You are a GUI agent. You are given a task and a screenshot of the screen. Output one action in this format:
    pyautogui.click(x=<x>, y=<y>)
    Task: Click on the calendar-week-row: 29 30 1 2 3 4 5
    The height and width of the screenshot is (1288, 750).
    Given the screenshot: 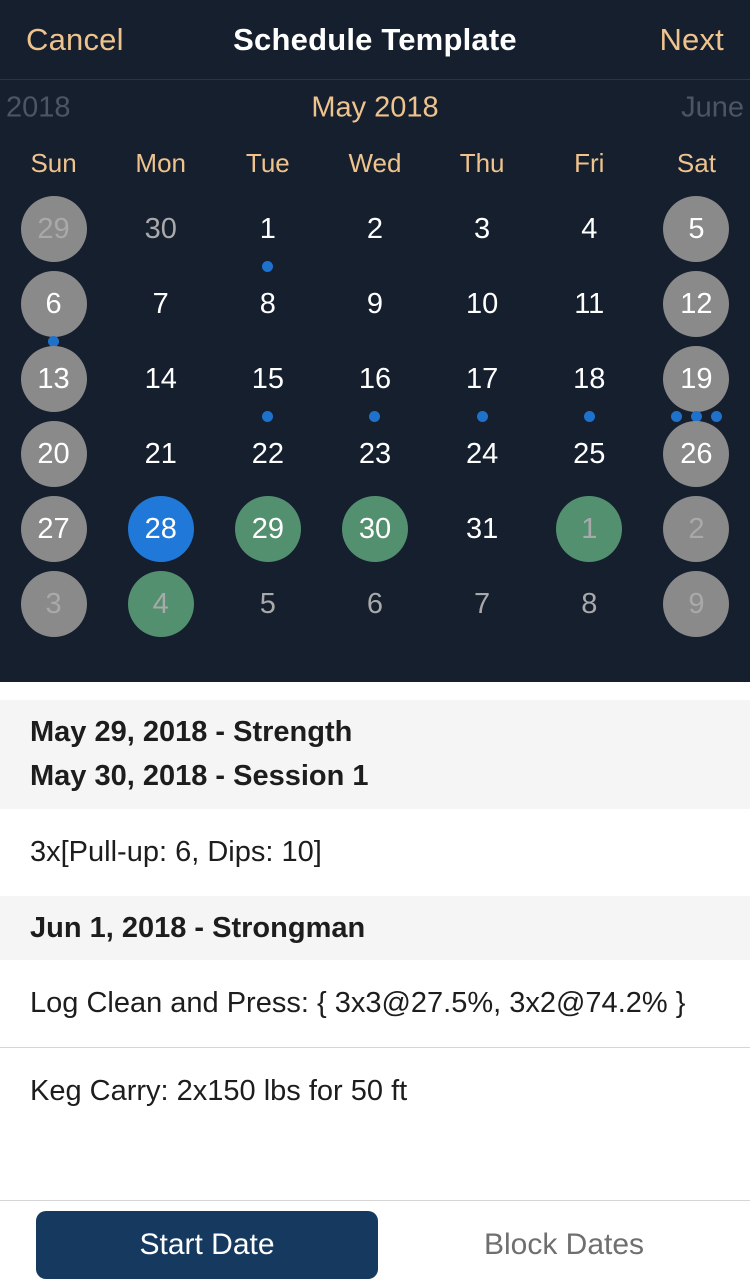 What is the action you would take?
    pyautogui.click(x=375, y=233)
    